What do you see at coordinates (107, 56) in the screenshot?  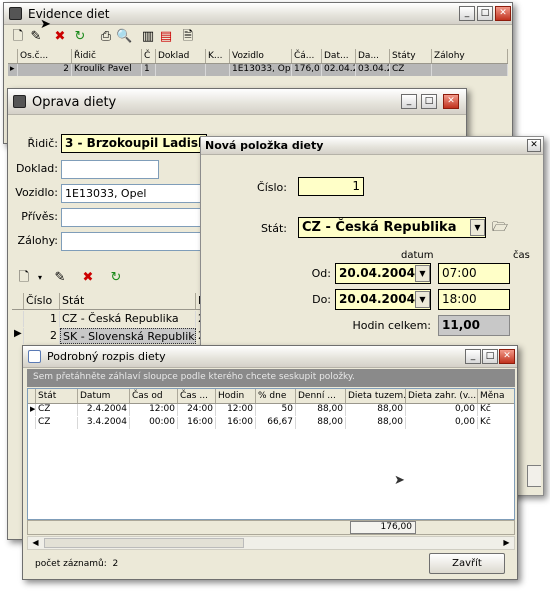 I see `col-header: Řidič` at bounding box center [107, 56].